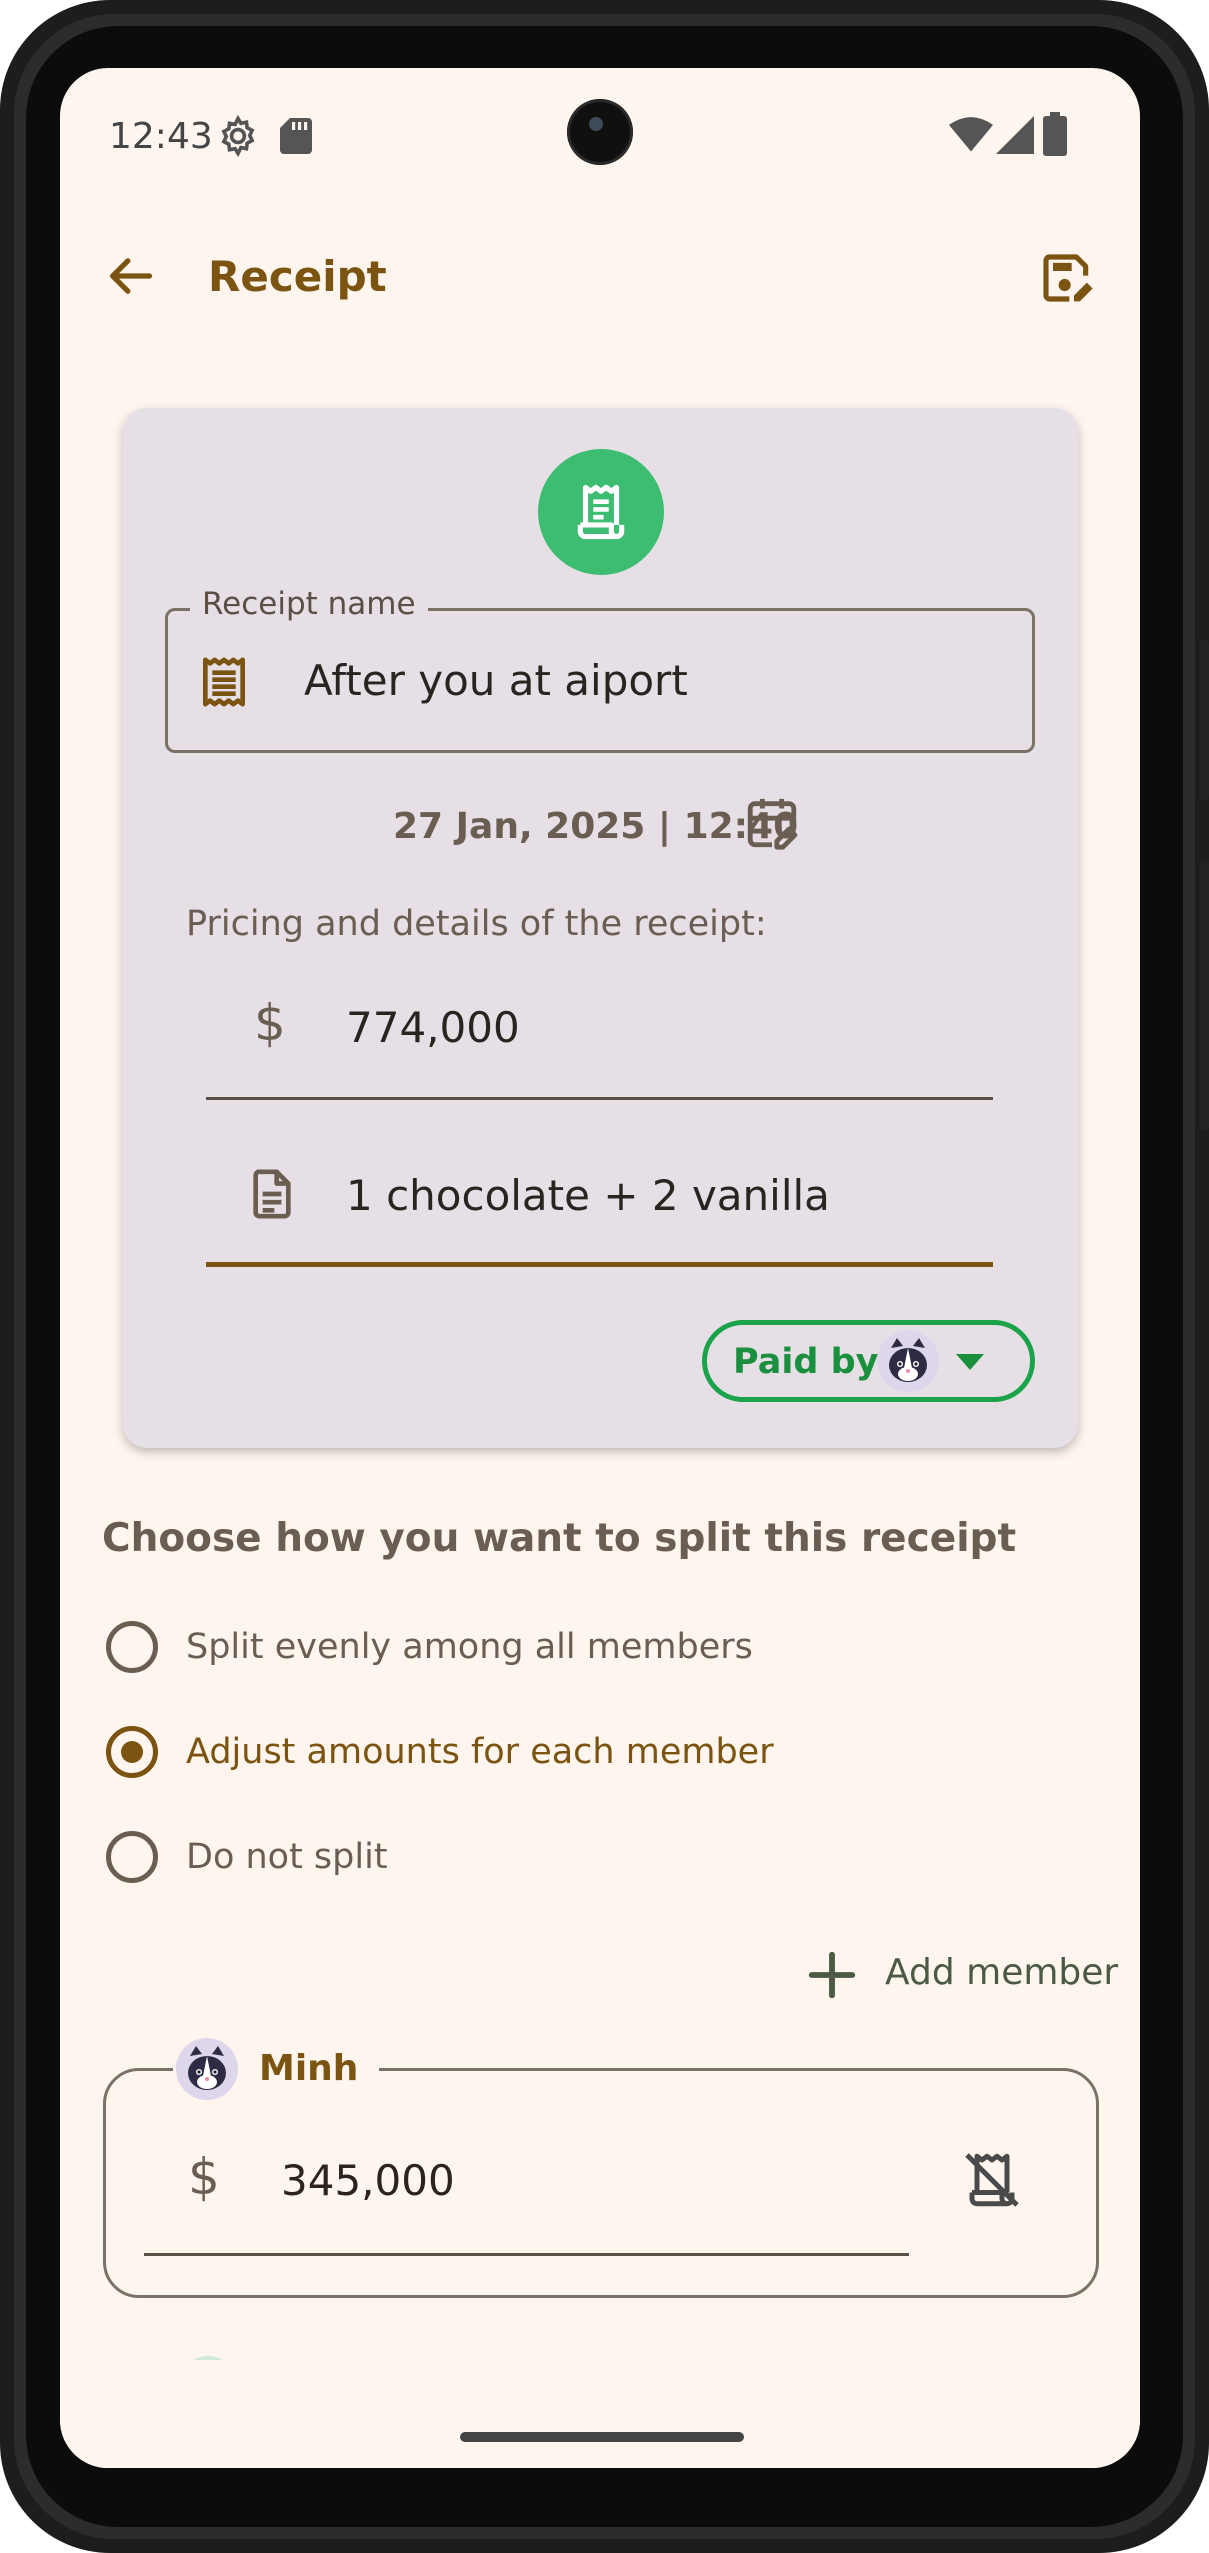 The height and width of the screenshot is (2553, 1209). Describe the element at coordinates (602, 2437) in the screenshot. I see `home-indicator` at that location.